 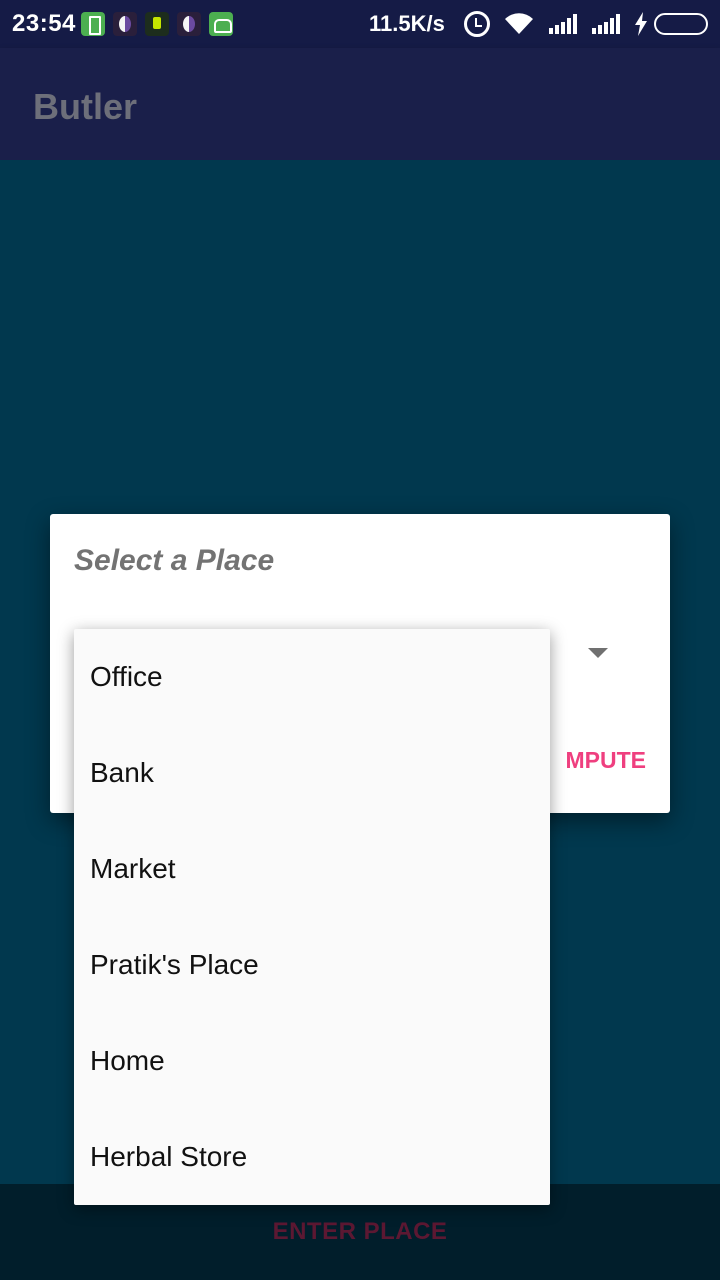 What do you see at coordinates (360, 104) in the screenshot?
I see `app-bar: Butler` at bounding box center [360, 104].